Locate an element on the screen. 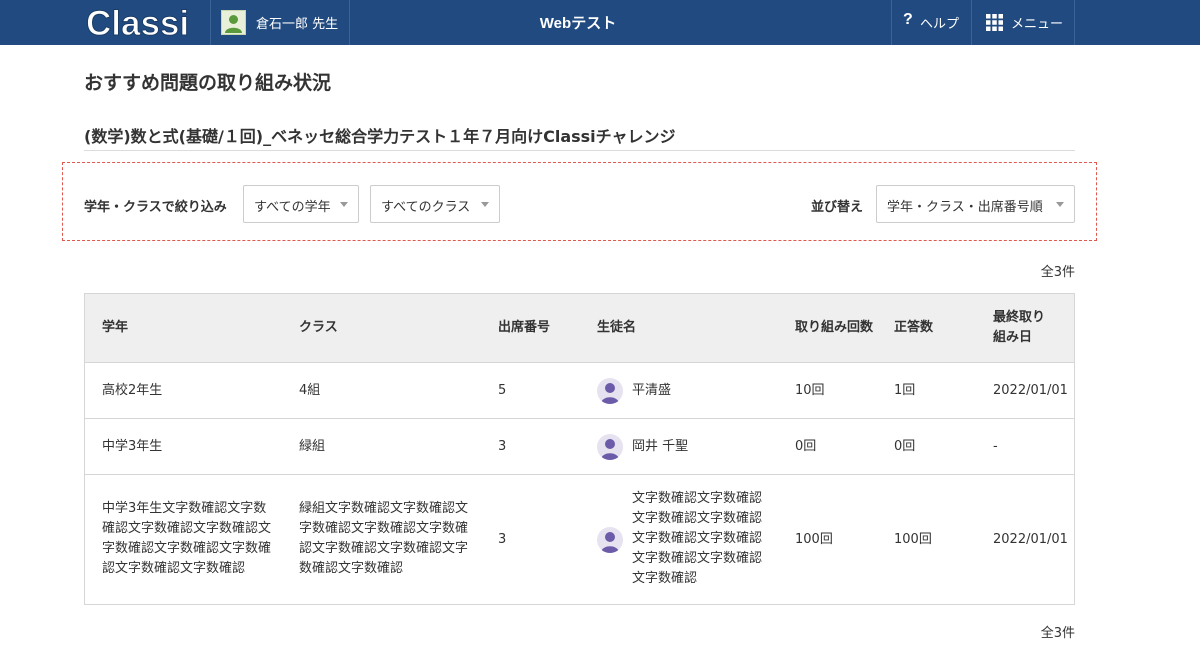  th-last-date-line2: 組み日 is located at coordinates (1013, 337).